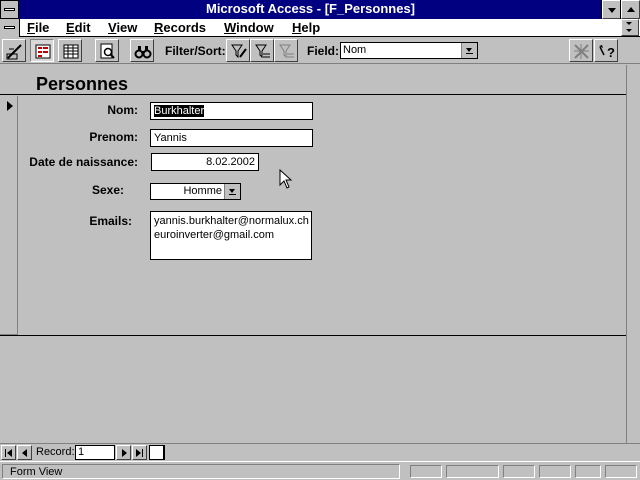 This screenshot has width=640, height=480. I want to click on maximize-button, so click(630, 10).